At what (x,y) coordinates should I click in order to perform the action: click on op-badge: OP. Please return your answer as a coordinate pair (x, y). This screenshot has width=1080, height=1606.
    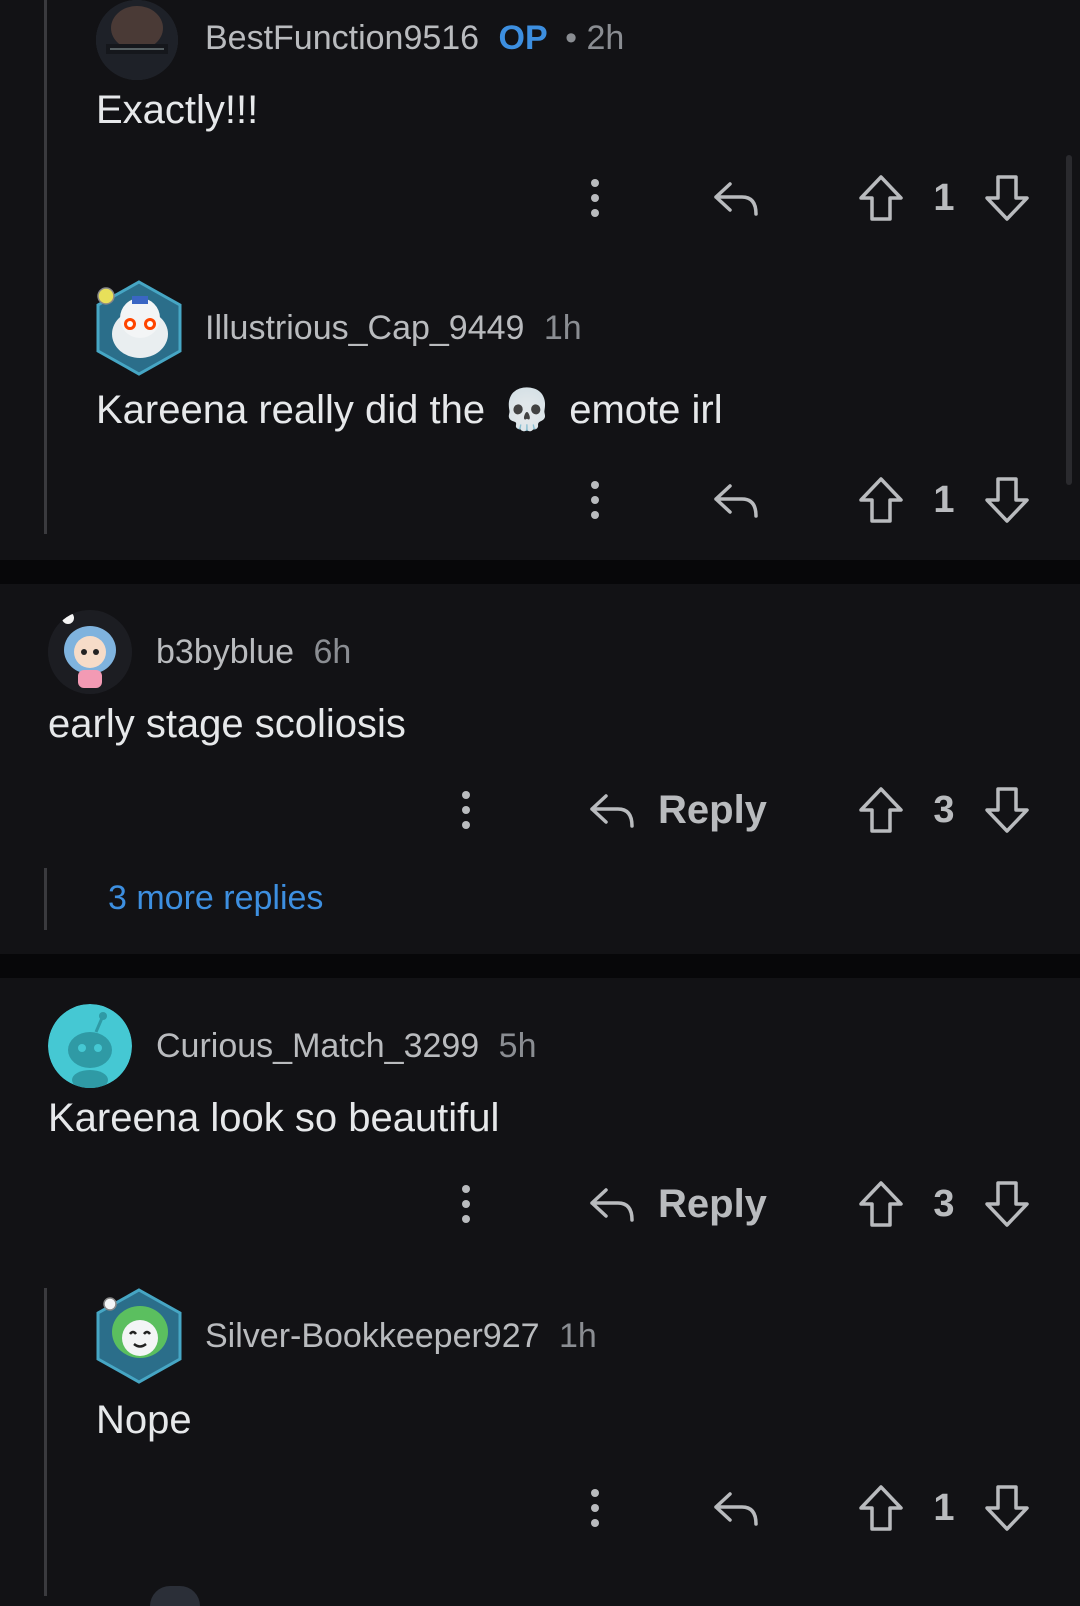
    Looking at the image, I should click on (523, 38).